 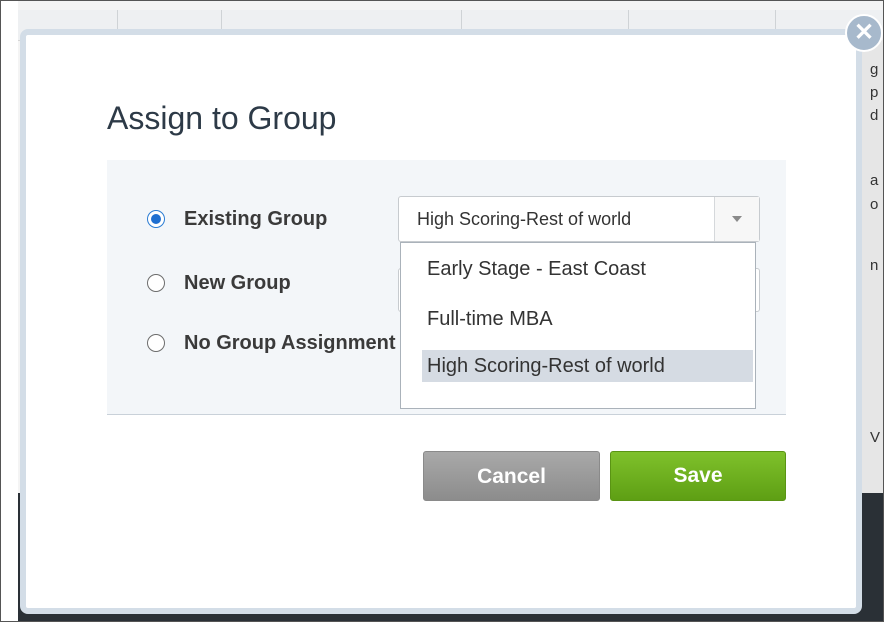 I want to click on close-button: ✕, so click(x=864, y=33).